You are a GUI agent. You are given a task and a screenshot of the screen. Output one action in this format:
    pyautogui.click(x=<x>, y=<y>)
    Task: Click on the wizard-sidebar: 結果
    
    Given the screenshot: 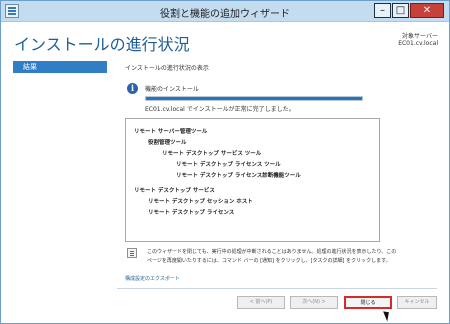 What is the action you would take?
    pyautogui.click(x=60, y=170)
    